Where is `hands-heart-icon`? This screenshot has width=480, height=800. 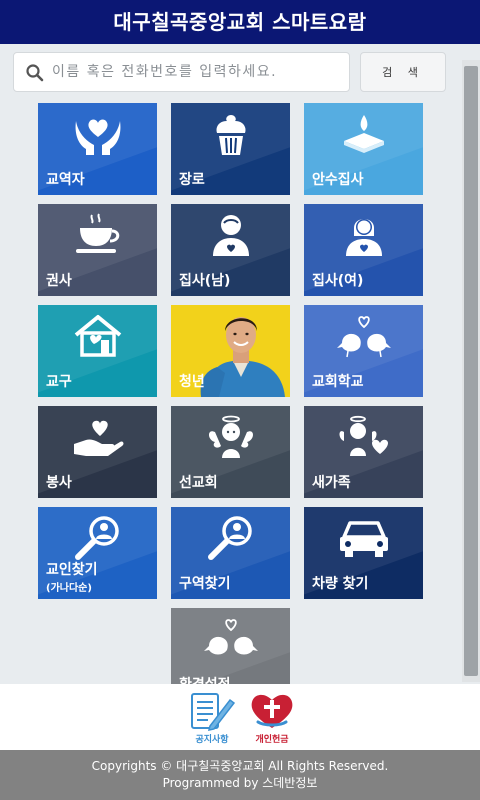 hands-heart-icon is located at coordinates (98, 137).